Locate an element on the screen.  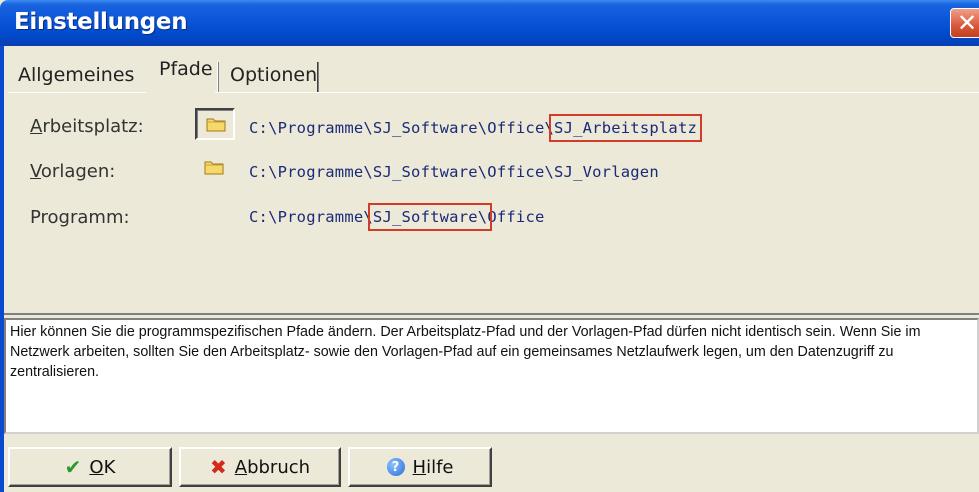
close-button: ✕ is located at coordinates (964, 23).